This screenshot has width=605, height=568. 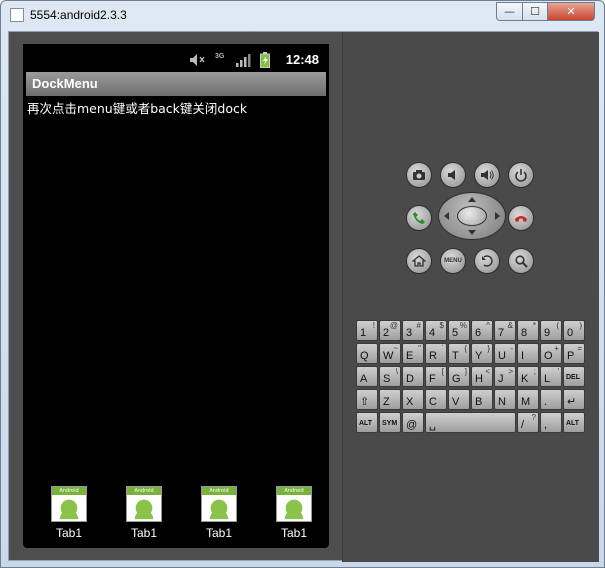 What do you see at coordinates (472, 216) in the screenshot?
I see `dpad-center-button` at bounding box center [472, 216].